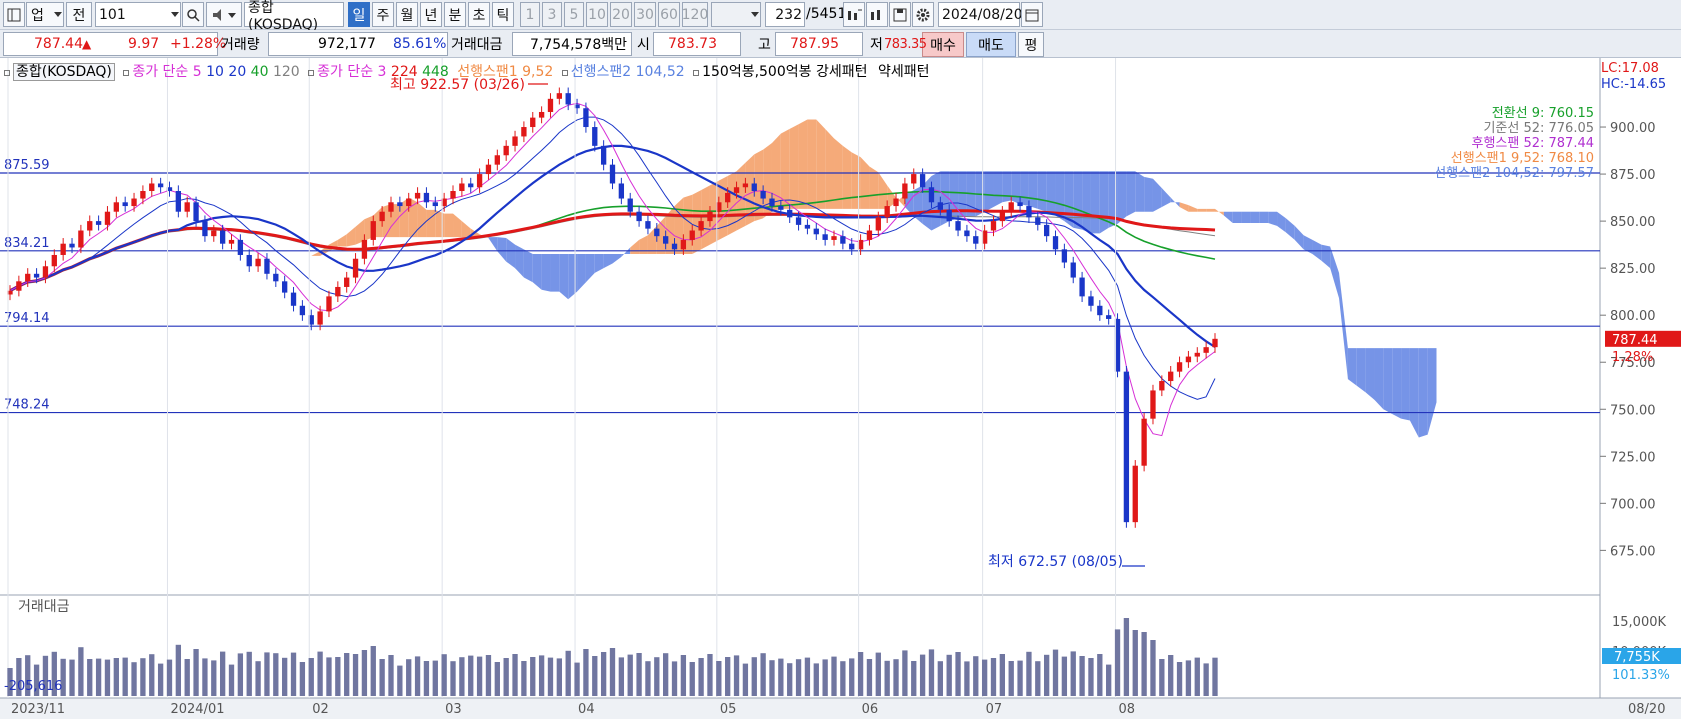 Image resolution: width=1681 pixels, height=719 pixels. Describe the element at coordinates (645, 14) in the screenshot. I see `minute-button-30: 30` at that location.